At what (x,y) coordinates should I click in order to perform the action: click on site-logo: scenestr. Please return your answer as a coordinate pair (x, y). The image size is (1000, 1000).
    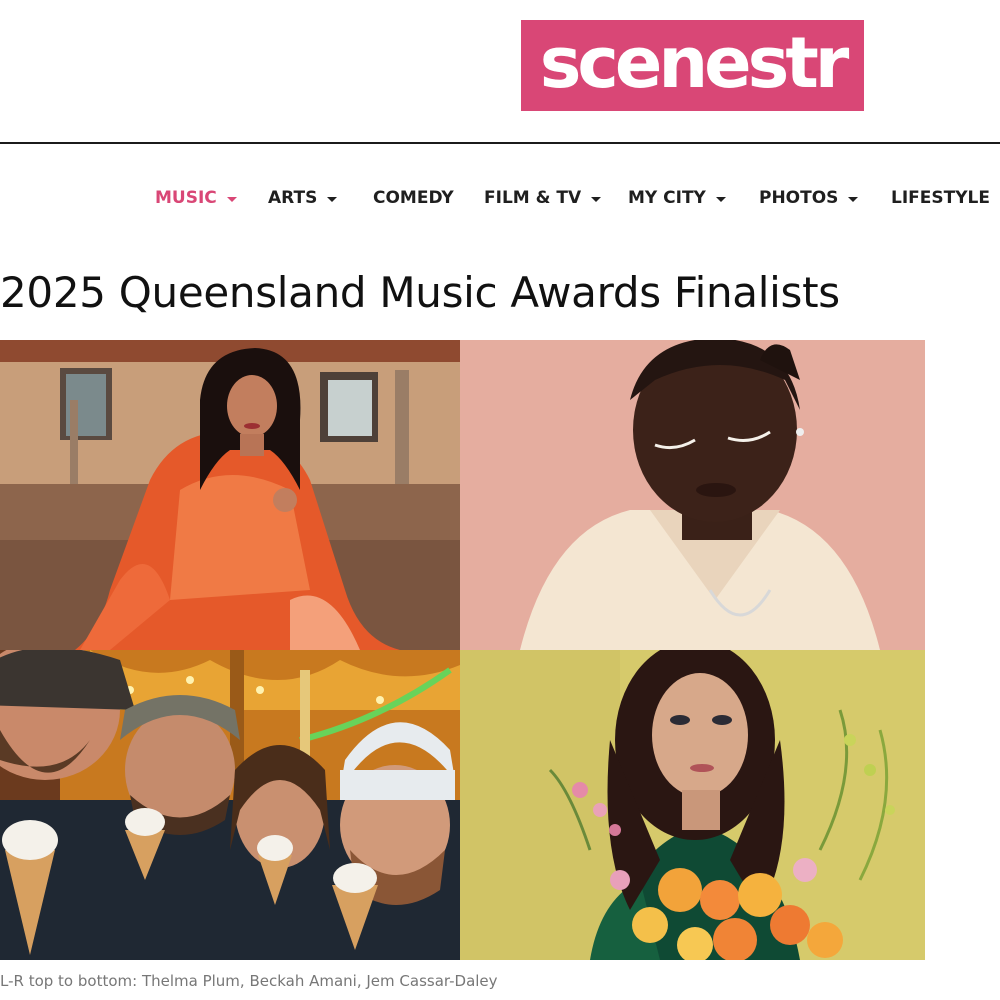
    Looking at the image, I should click on (692, 65).